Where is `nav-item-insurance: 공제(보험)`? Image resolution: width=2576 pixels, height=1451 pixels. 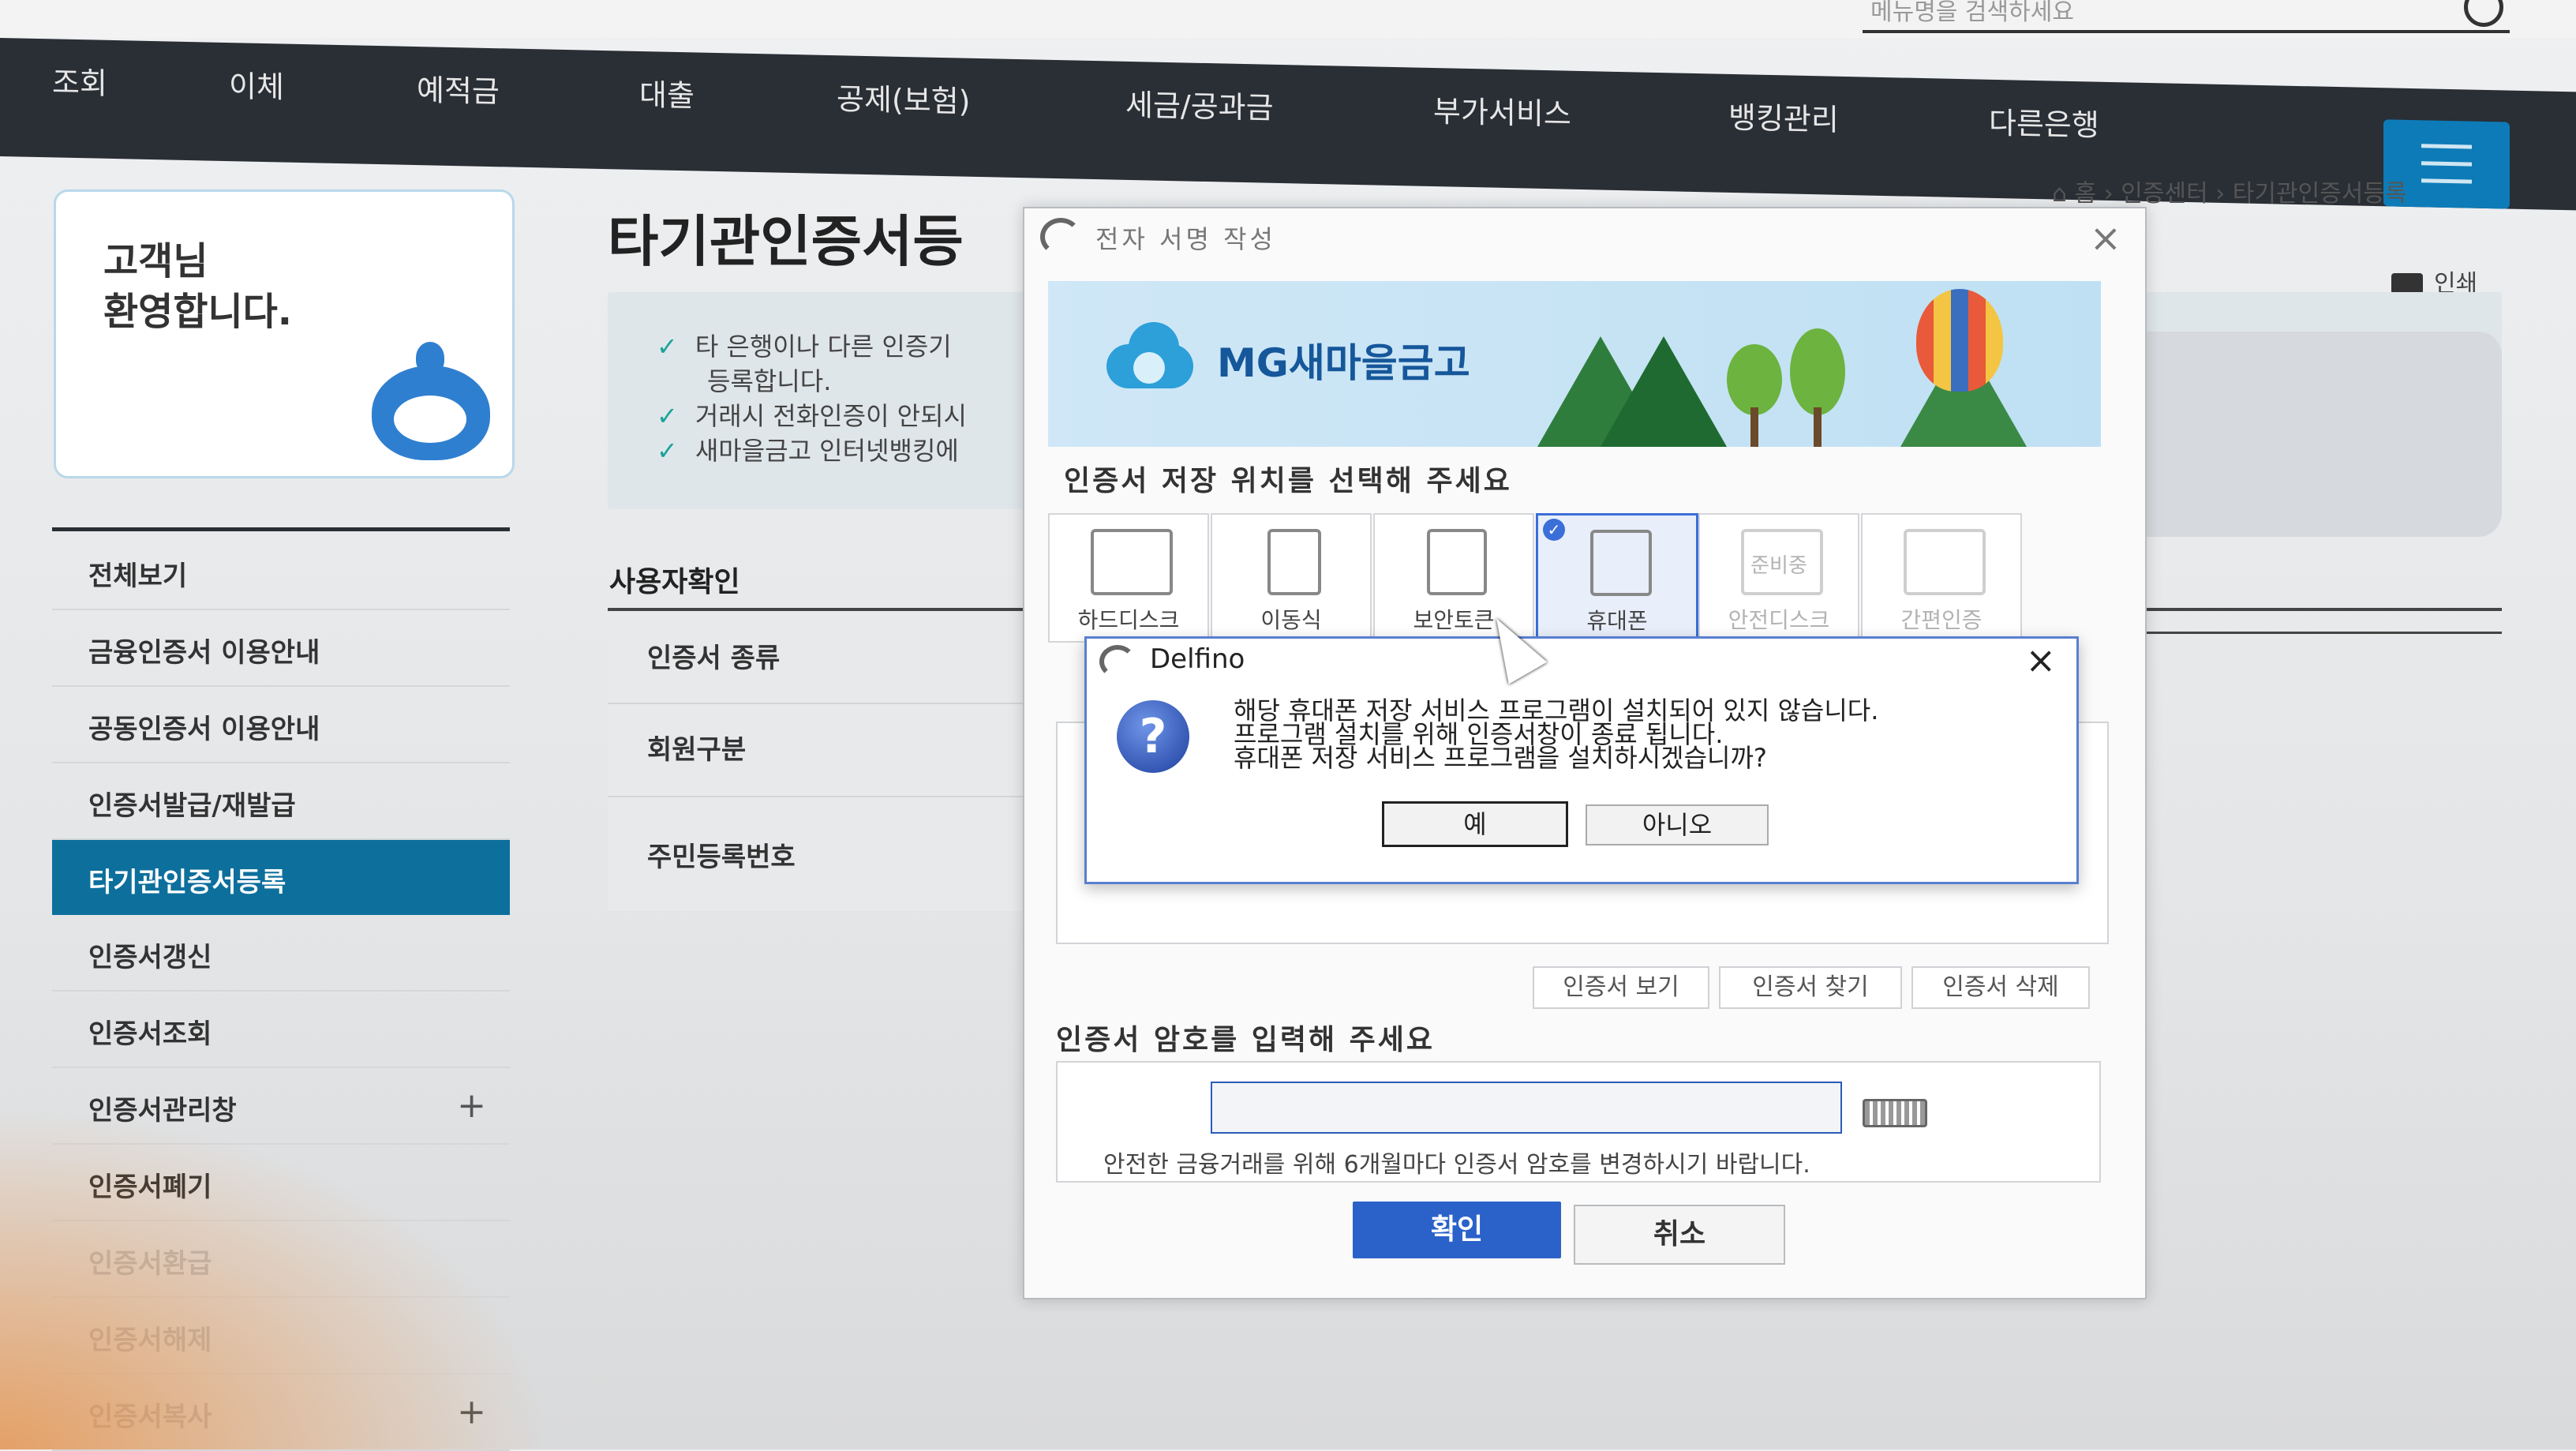
nav-item-insurance: 공제(보험) is located at coordinates (904, 97).